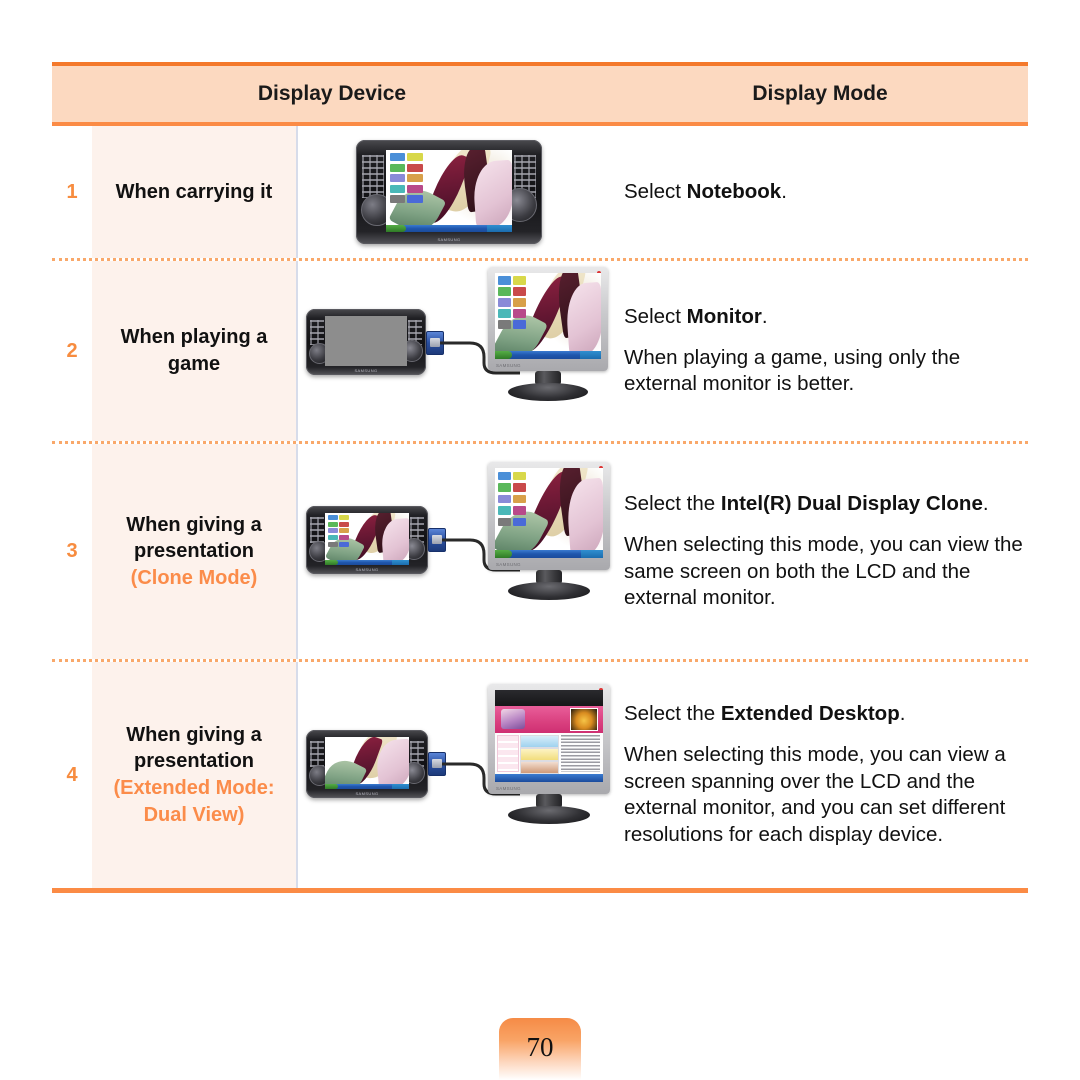 The height and width of the screenshot is (1080, 1080). I want to click on umpc-extended-to-monitor-scene: SAMSUNG SAMSUNG, so click(457, 775).